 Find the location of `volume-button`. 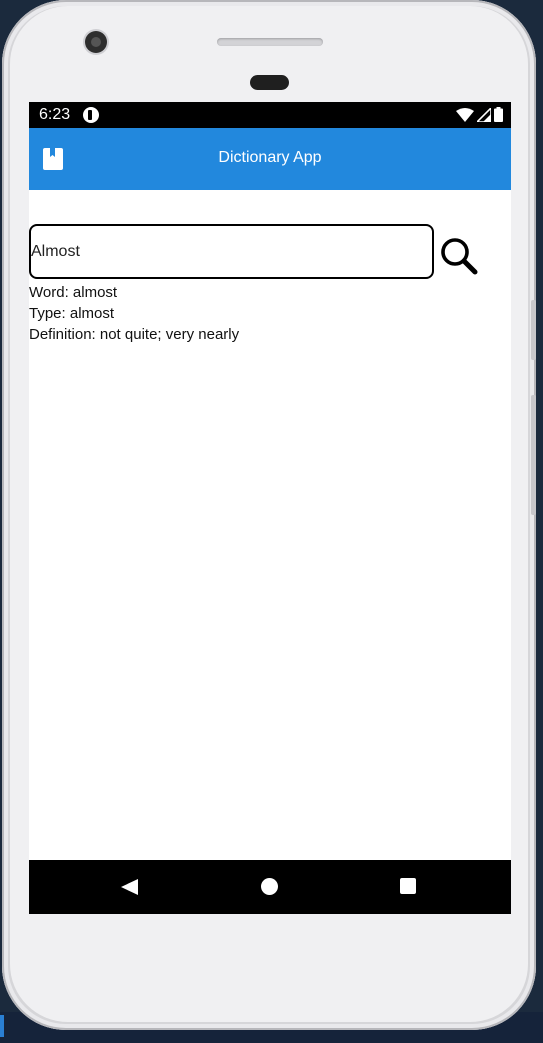

volume-button is located at coordinates (533, 330).